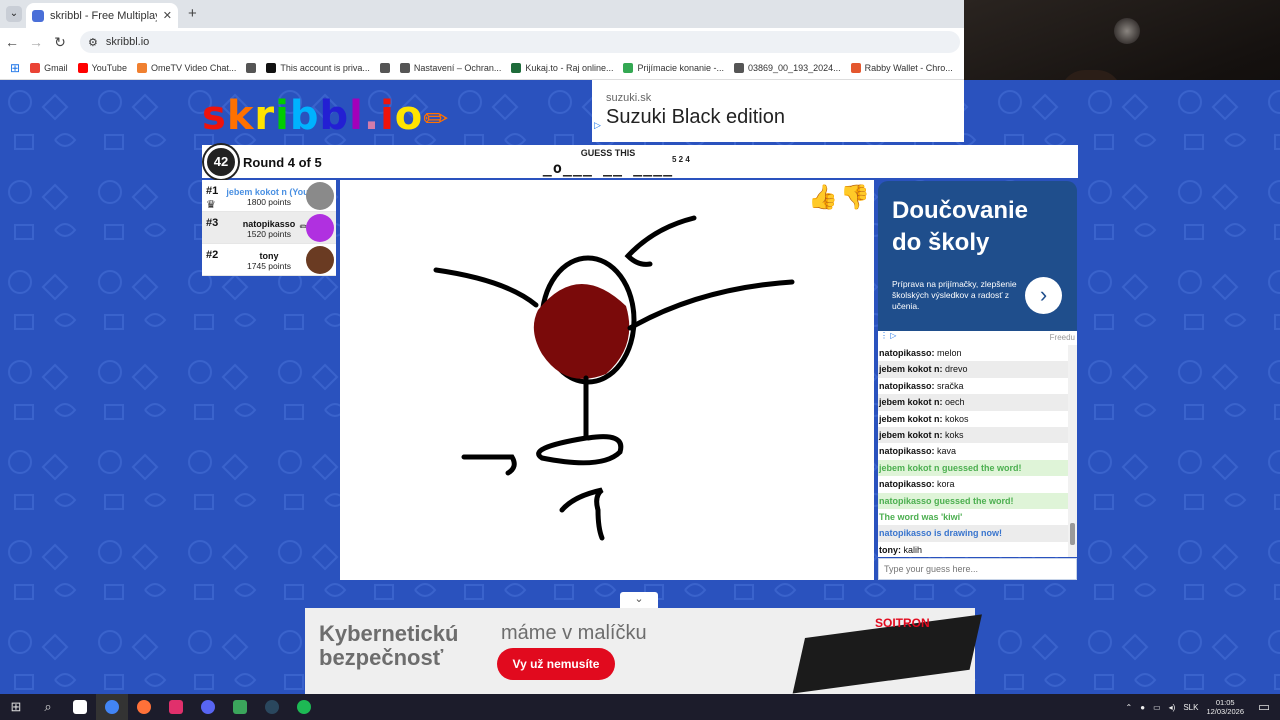 This screenshot has height=720, width=1280. What do you see at coordinates (269, 196) in the screenshot?
I see `player-row: #1 ♛ jebem kokot n (You) 1800 points` at bounding box center [269, 196].